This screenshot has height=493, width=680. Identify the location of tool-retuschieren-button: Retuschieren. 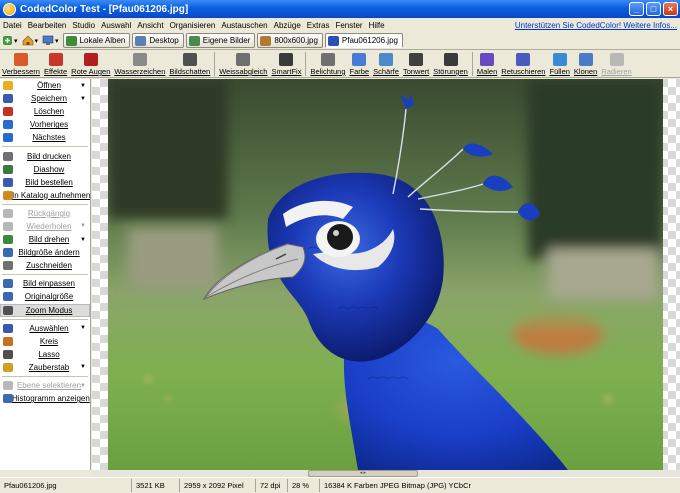
(523, 63).